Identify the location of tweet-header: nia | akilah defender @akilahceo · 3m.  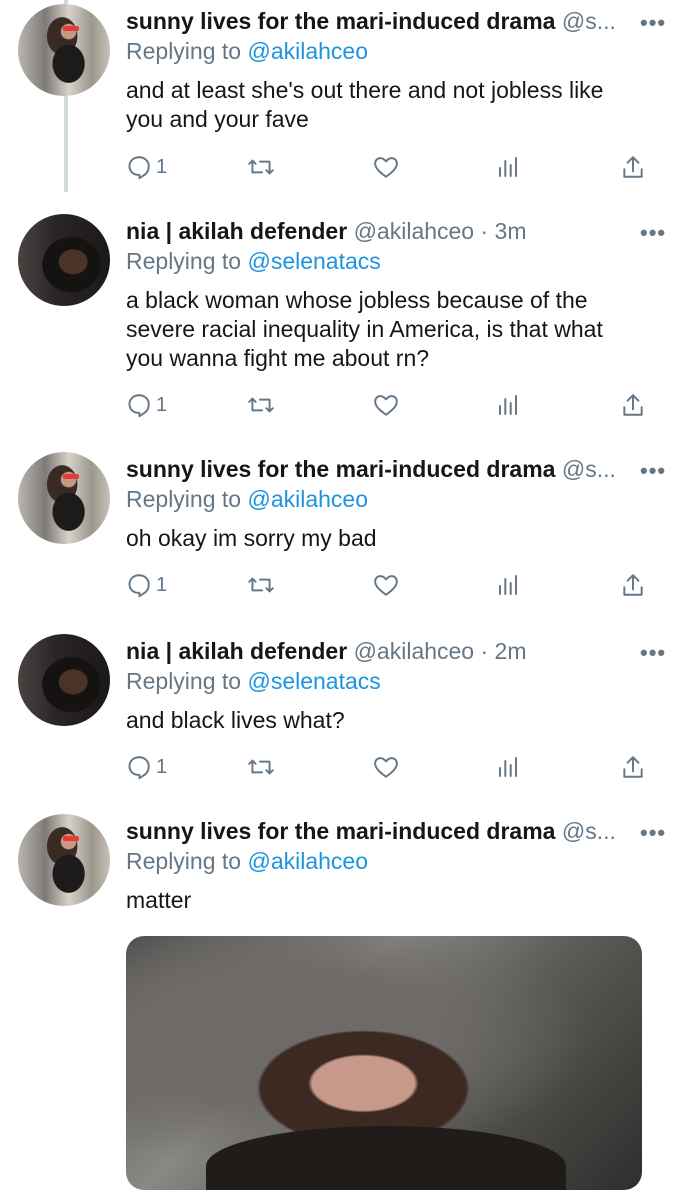
(326, 231).